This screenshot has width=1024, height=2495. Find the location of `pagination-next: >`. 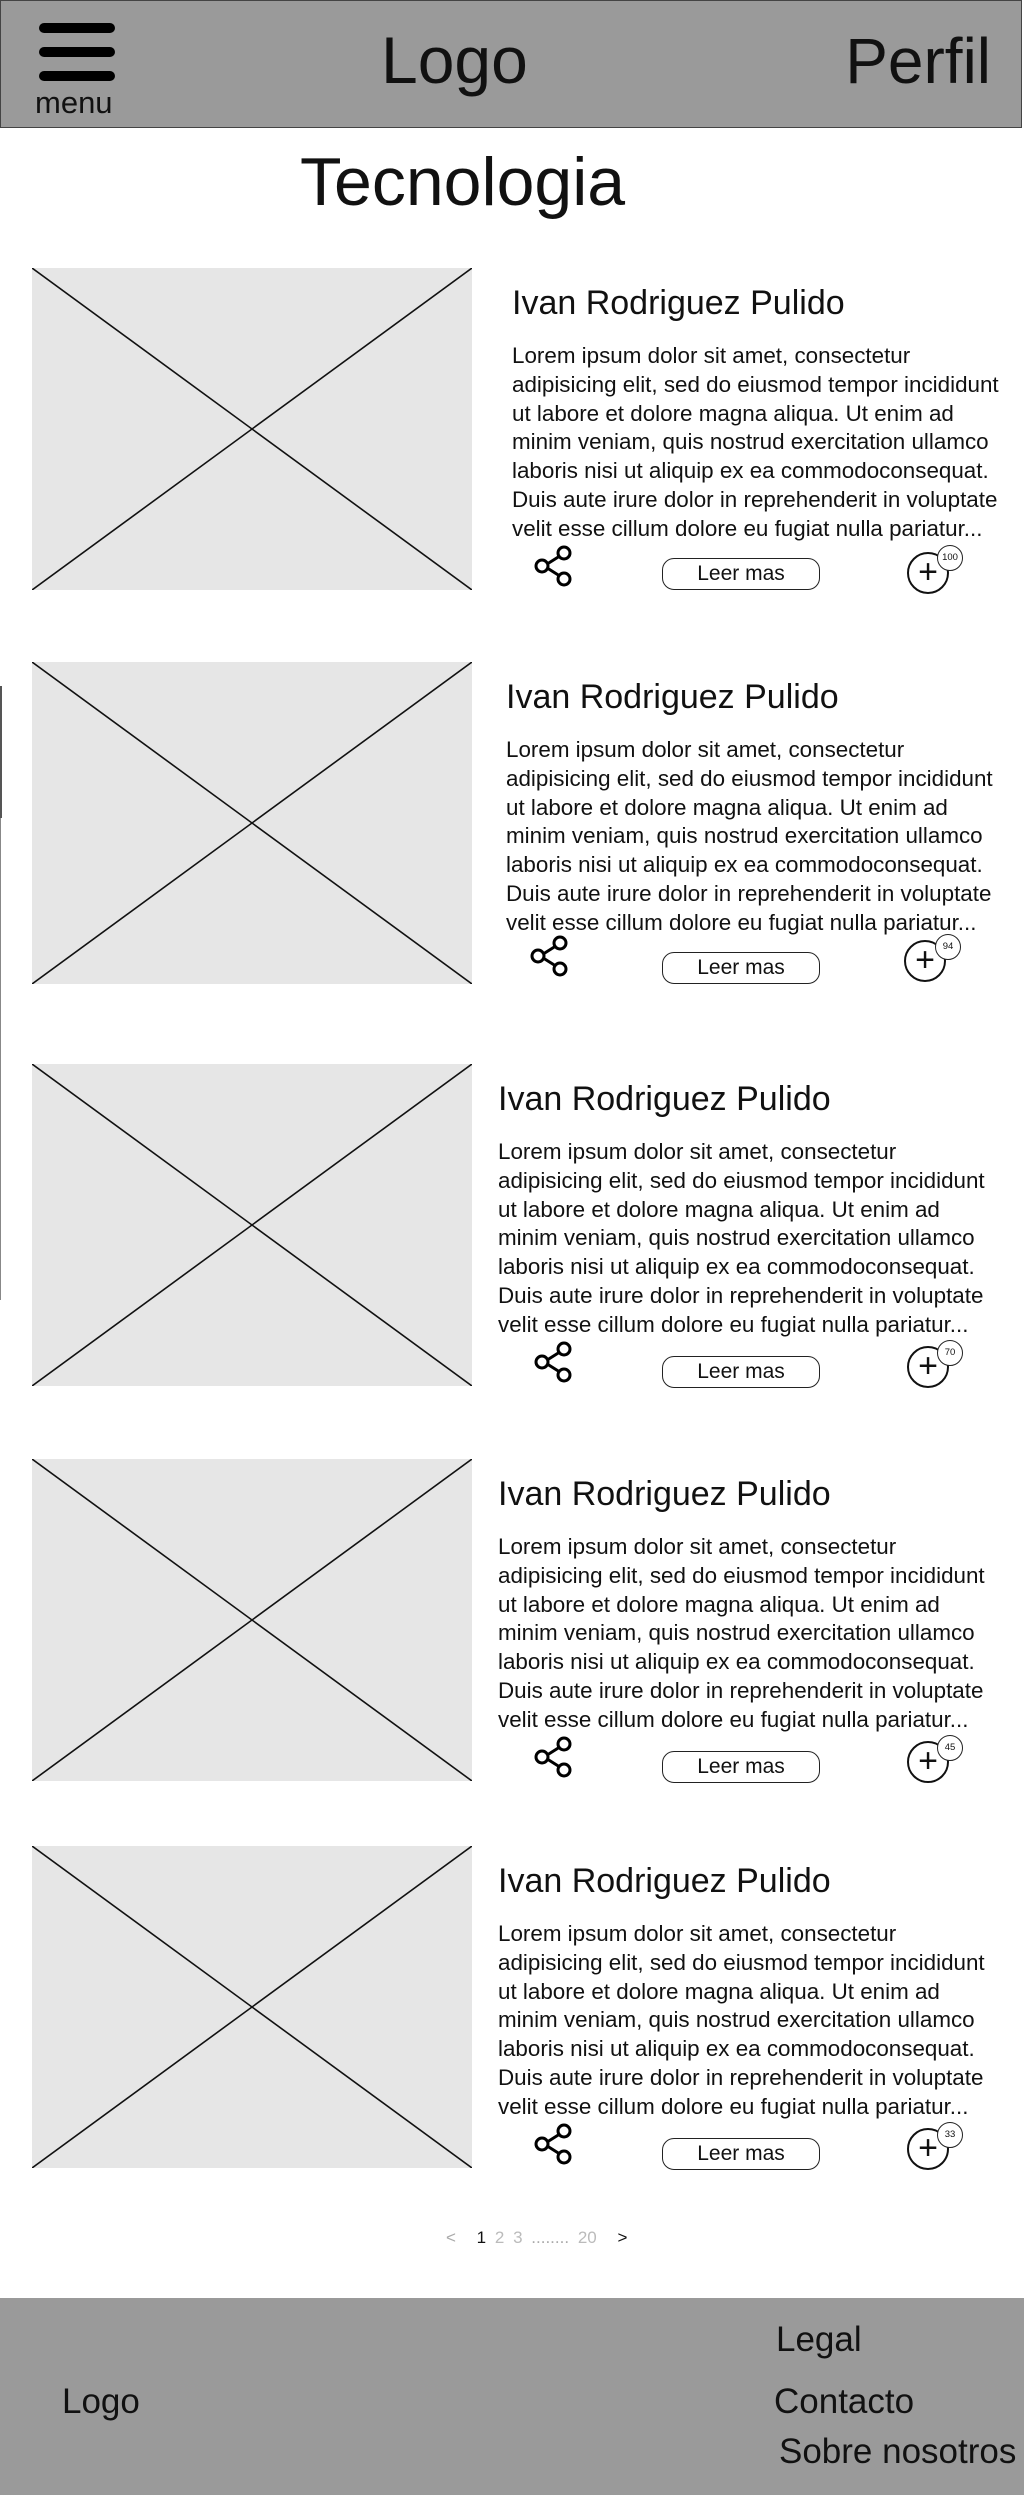

pagination-next: > is located at coordinates (622, 2238).